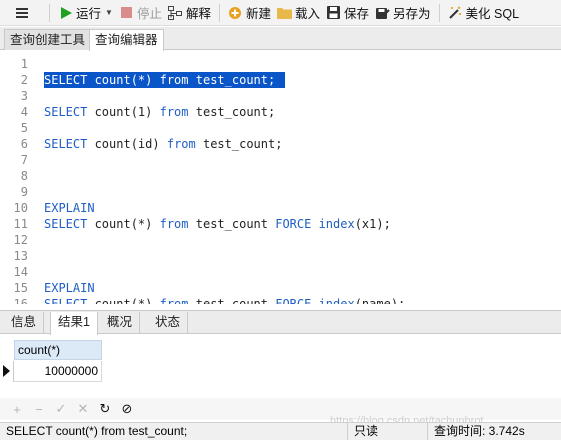 The width and height of the screenshot is (561, 440). Describe the element at coordinates (24, 323) in the screenshot. I see `tab-message: 信息` at that location.